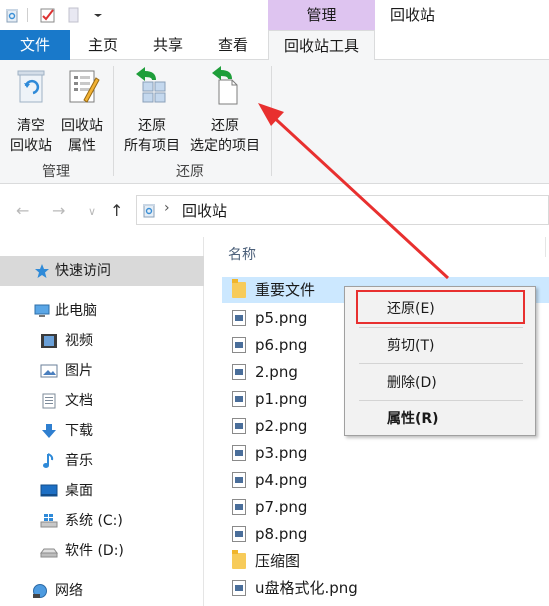 The height and width of the screenshot is (606, 549). What do you see at coordinates (413, 419) in the screenshot?
I see `menu-item-label: 属性(R)` at bounding box center [413, 419].